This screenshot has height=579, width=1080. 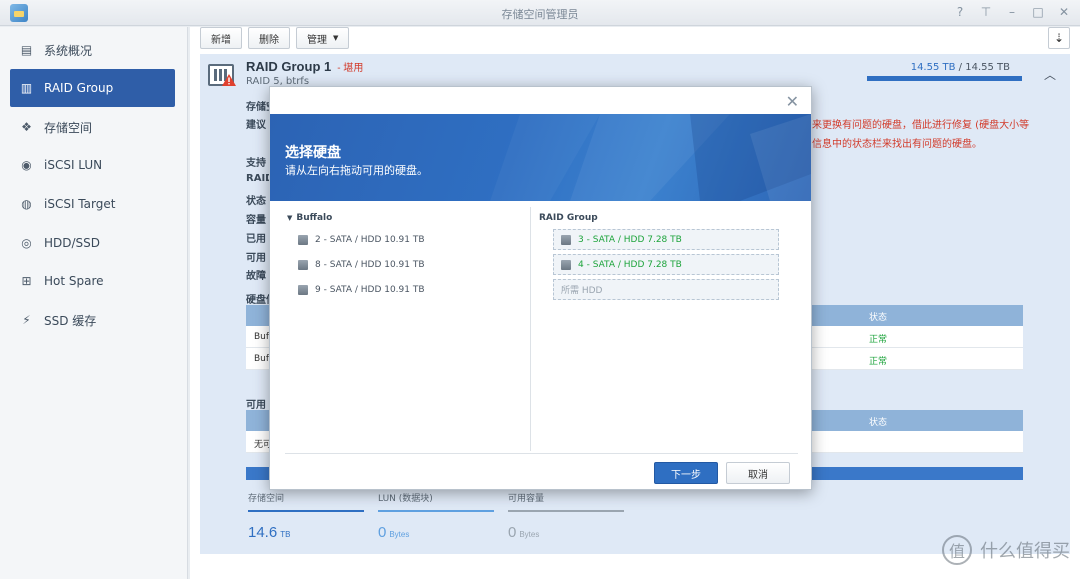 What do you see at coordinates (987, 67) in the screenshot?
I see `usage-total: 14.55 TB` at bounding box center [987, 67].